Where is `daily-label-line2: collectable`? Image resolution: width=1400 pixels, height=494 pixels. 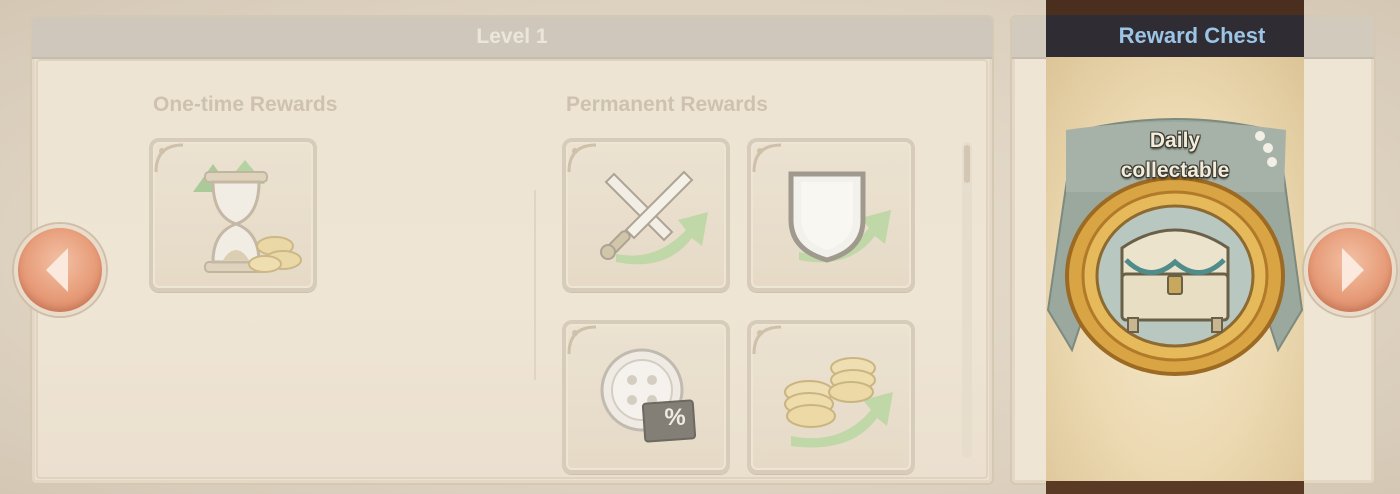
daily-label-line2: collectable is located at coordinates (1175, 170).